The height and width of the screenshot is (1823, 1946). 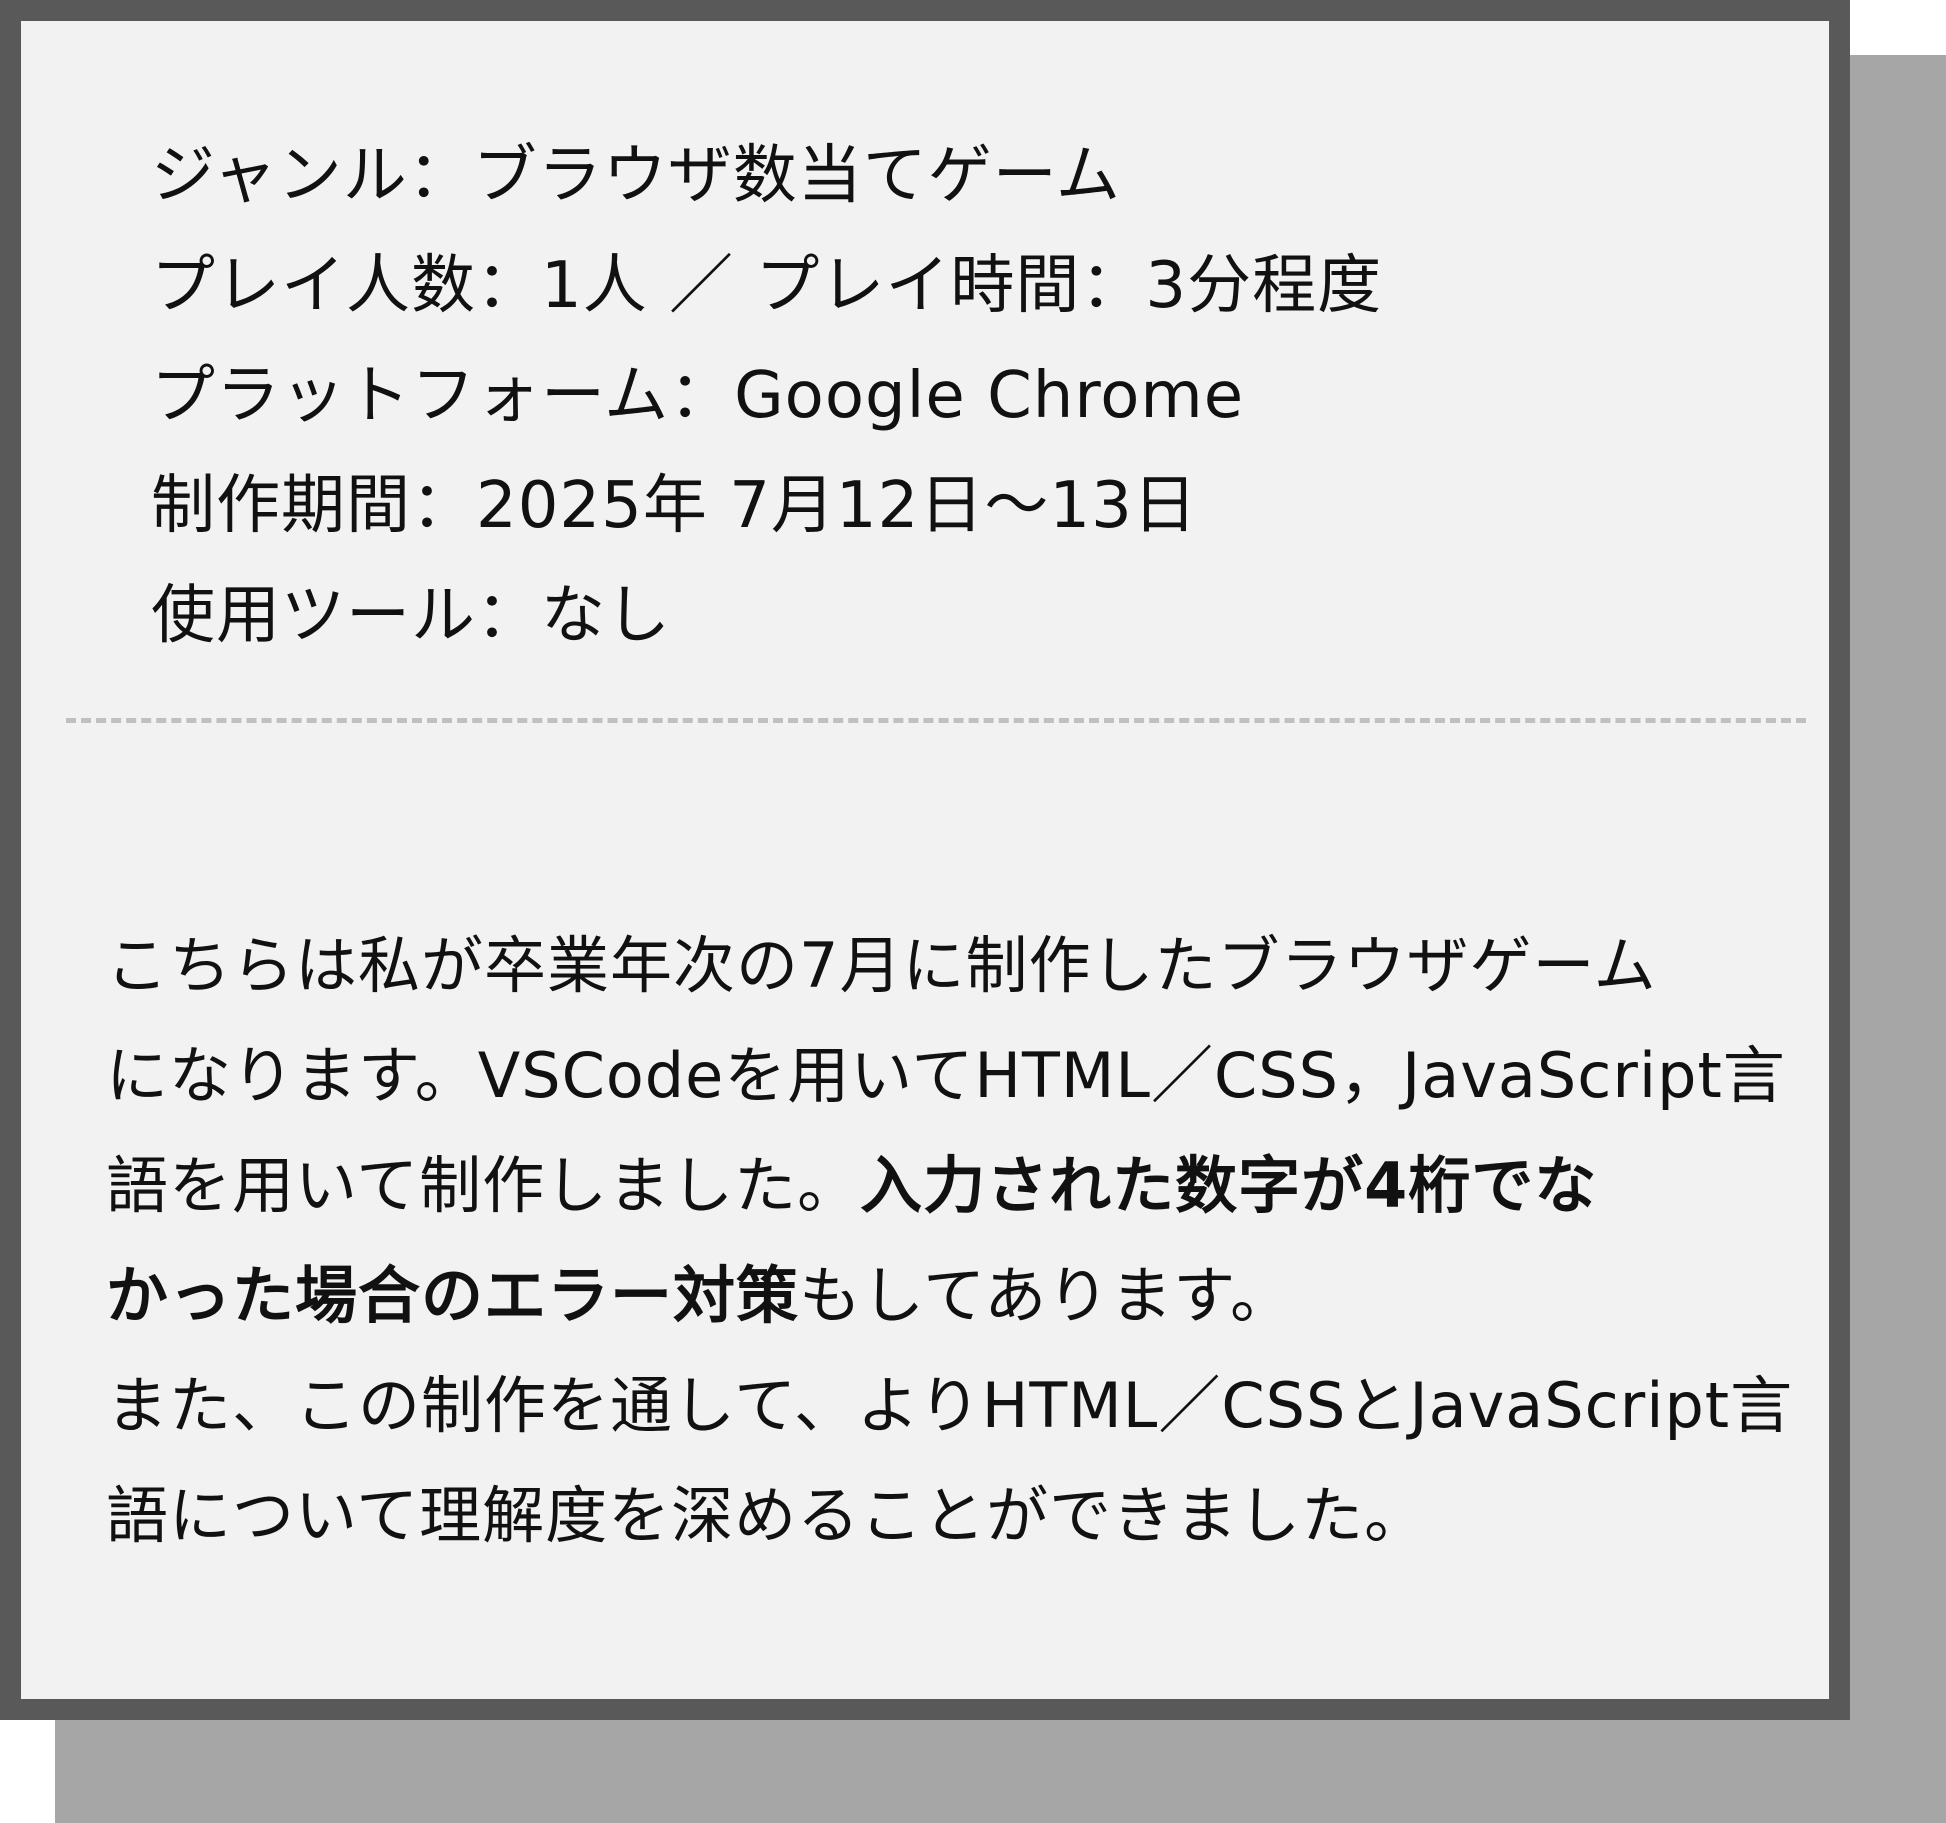 I want to click on players-time-line: プレイ人数：1人 ／ プレイ時間：3分程度, so click(x=767, y=286).